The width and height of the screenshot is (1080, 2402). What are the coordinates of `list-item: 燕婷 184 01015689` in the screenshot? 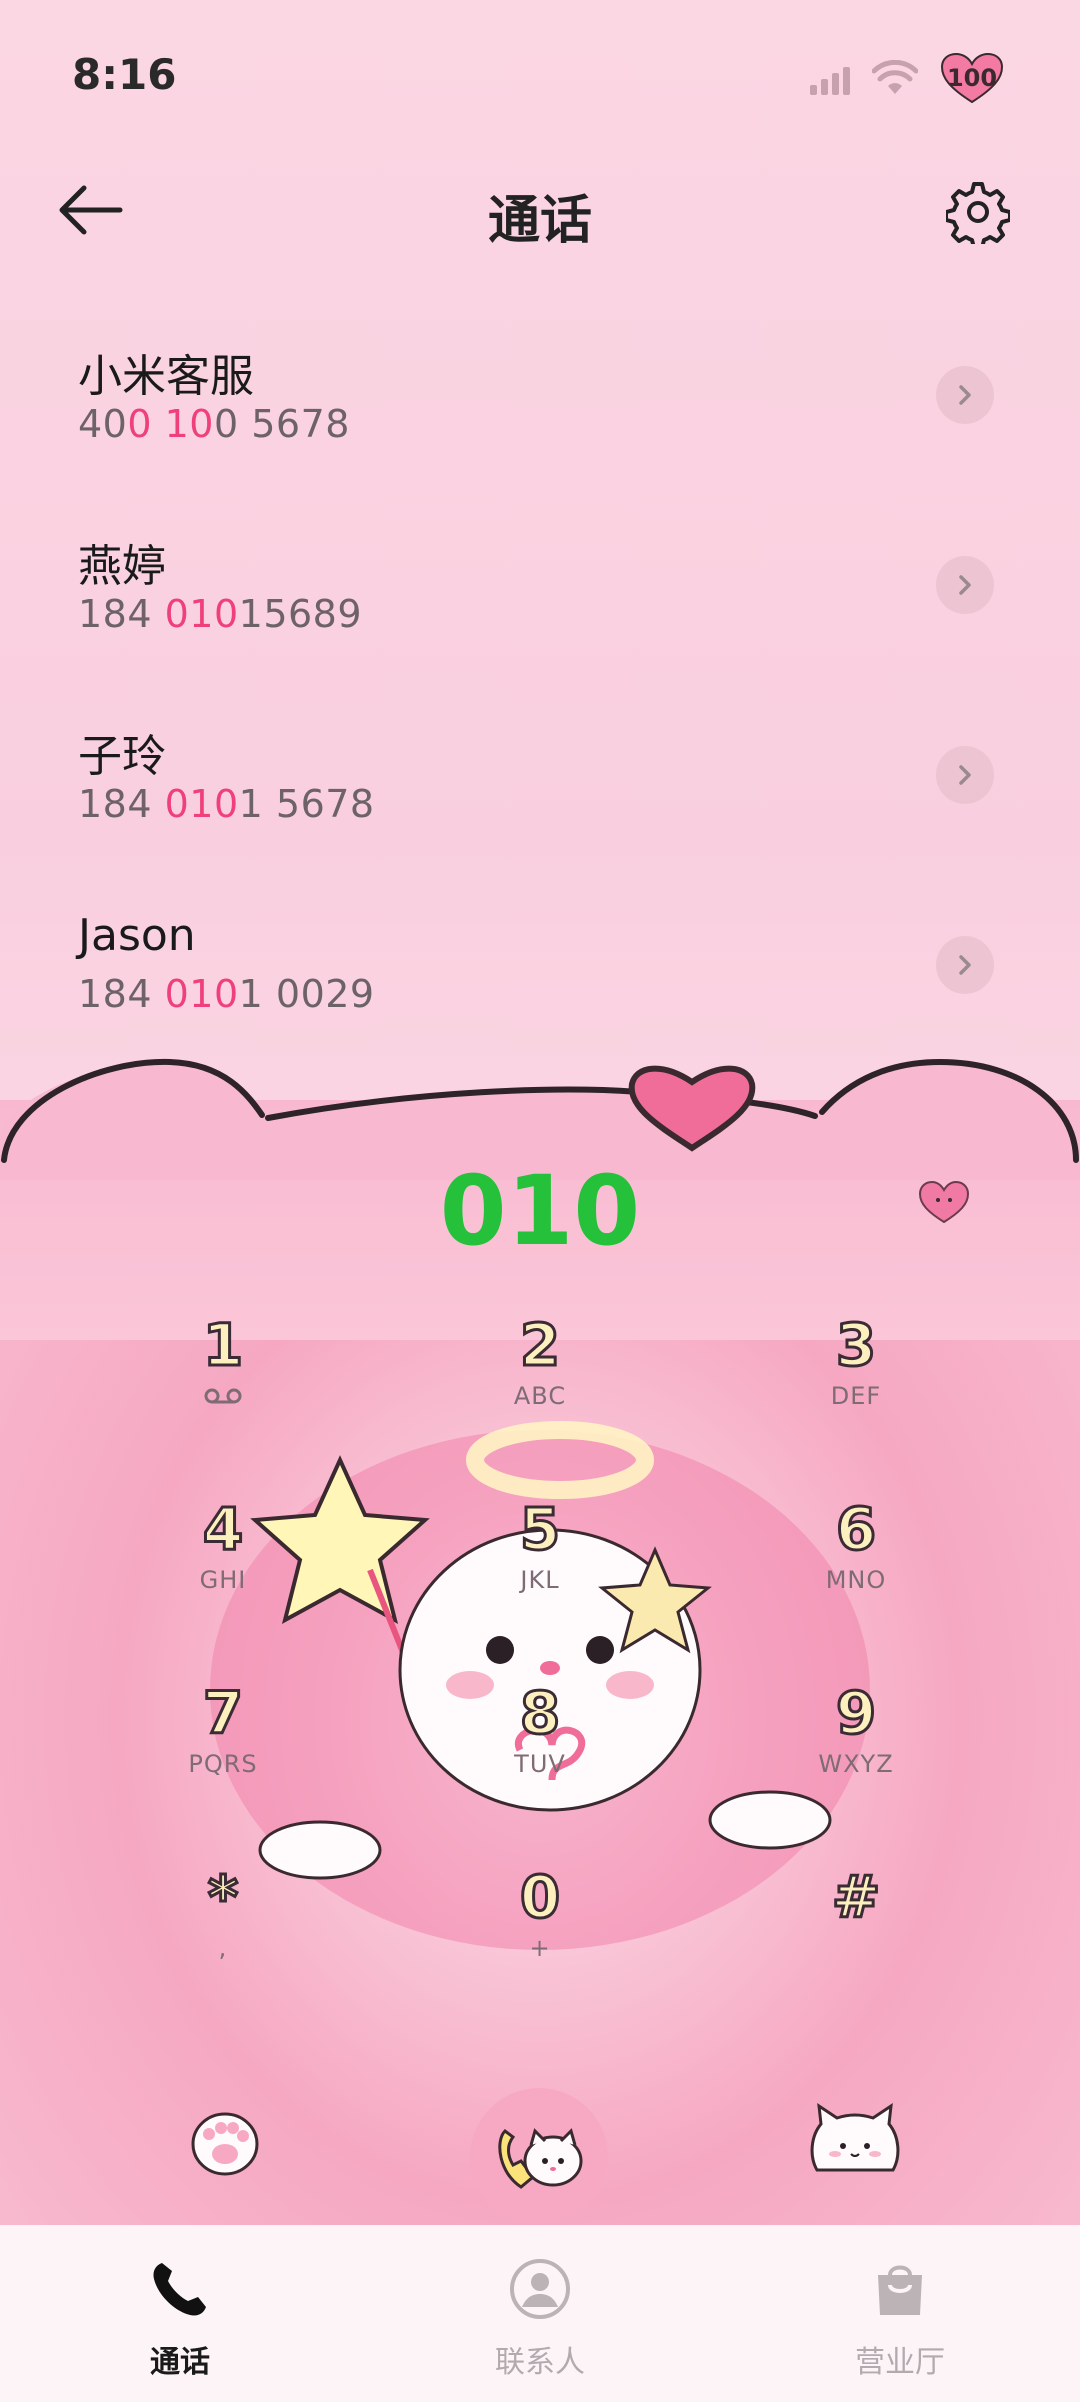 It's located at (540, 615).